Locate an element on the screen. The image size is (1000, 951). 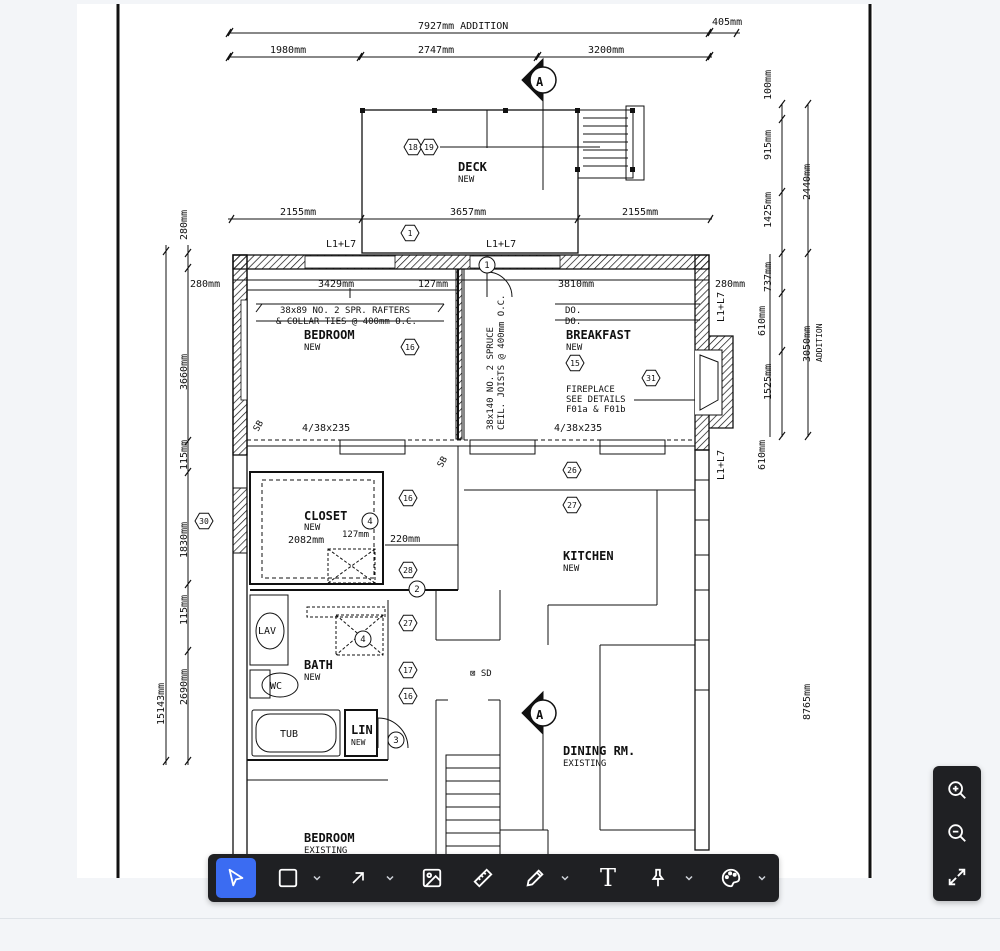
pencil-options-caret is located at coordinates (565, 878).